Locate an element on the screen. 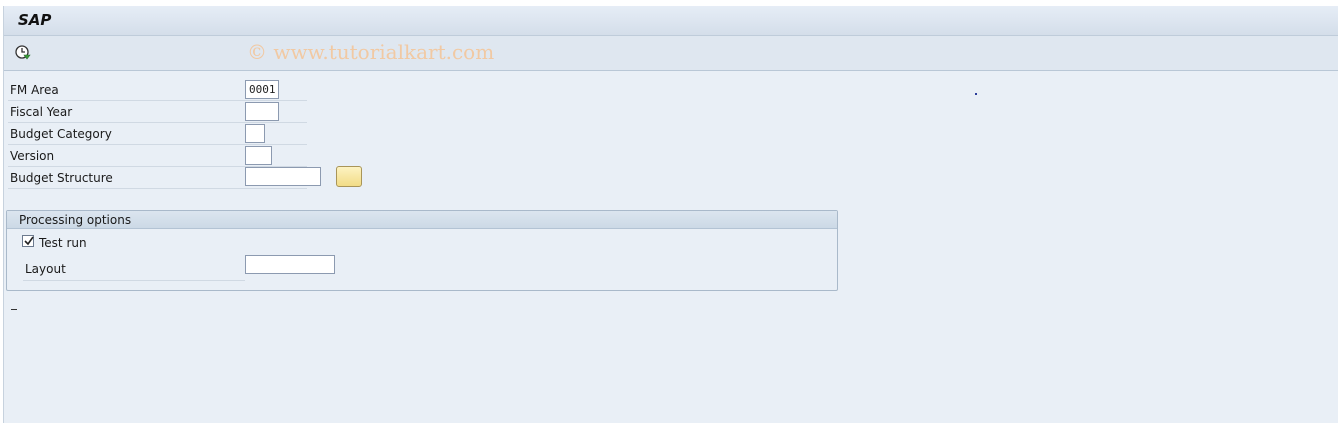 The height and width of the screenshot is (423, 1340). processing-options-header: Processing options is located at coordinates (422, 220).